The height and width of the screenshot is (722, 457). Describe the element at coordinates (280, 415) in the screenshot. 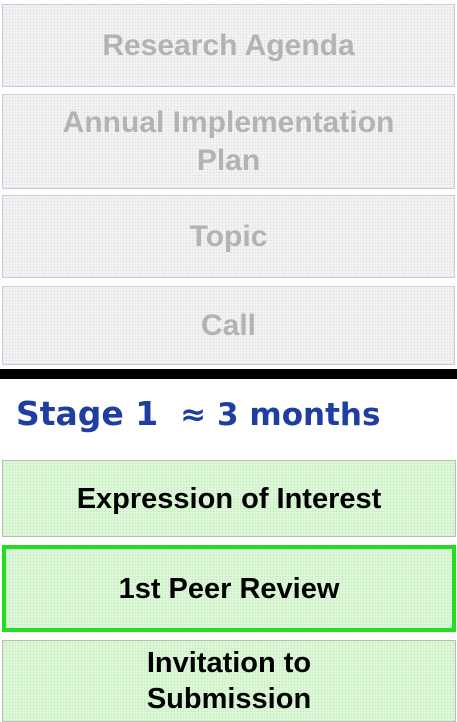

I see `stage-duration: ≈ 3 months` at that location.